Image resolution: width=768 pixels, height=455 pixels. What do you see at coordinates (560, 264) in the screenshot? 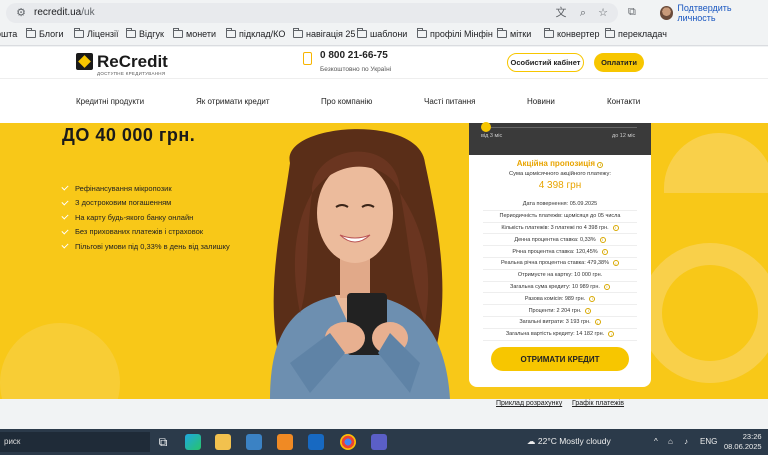
I see `detail-row: Реальна річна процентна ставка: 479,38% i` at bounding box center [560, 264].